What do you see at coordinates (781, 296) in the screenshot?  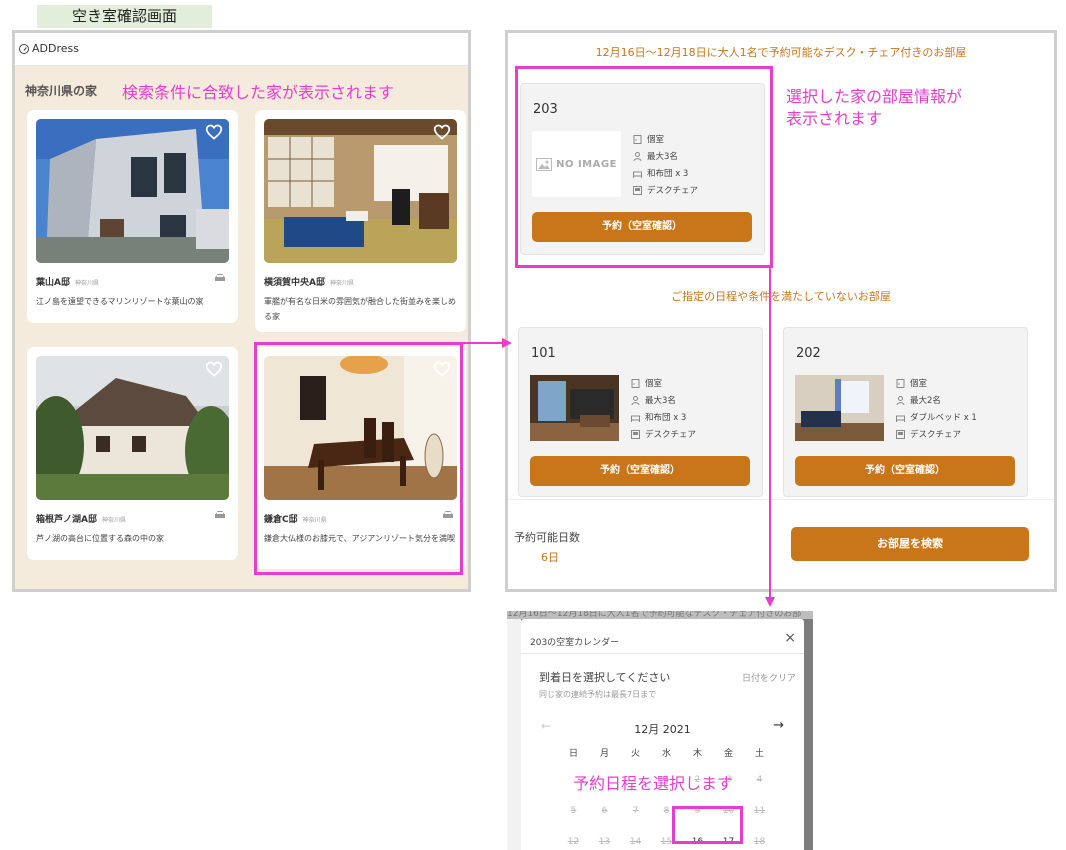 I see `unavailable-rooms-heading: ご指定の日程や条件を満たしていないお部屋` at bounding box center [781, 296].